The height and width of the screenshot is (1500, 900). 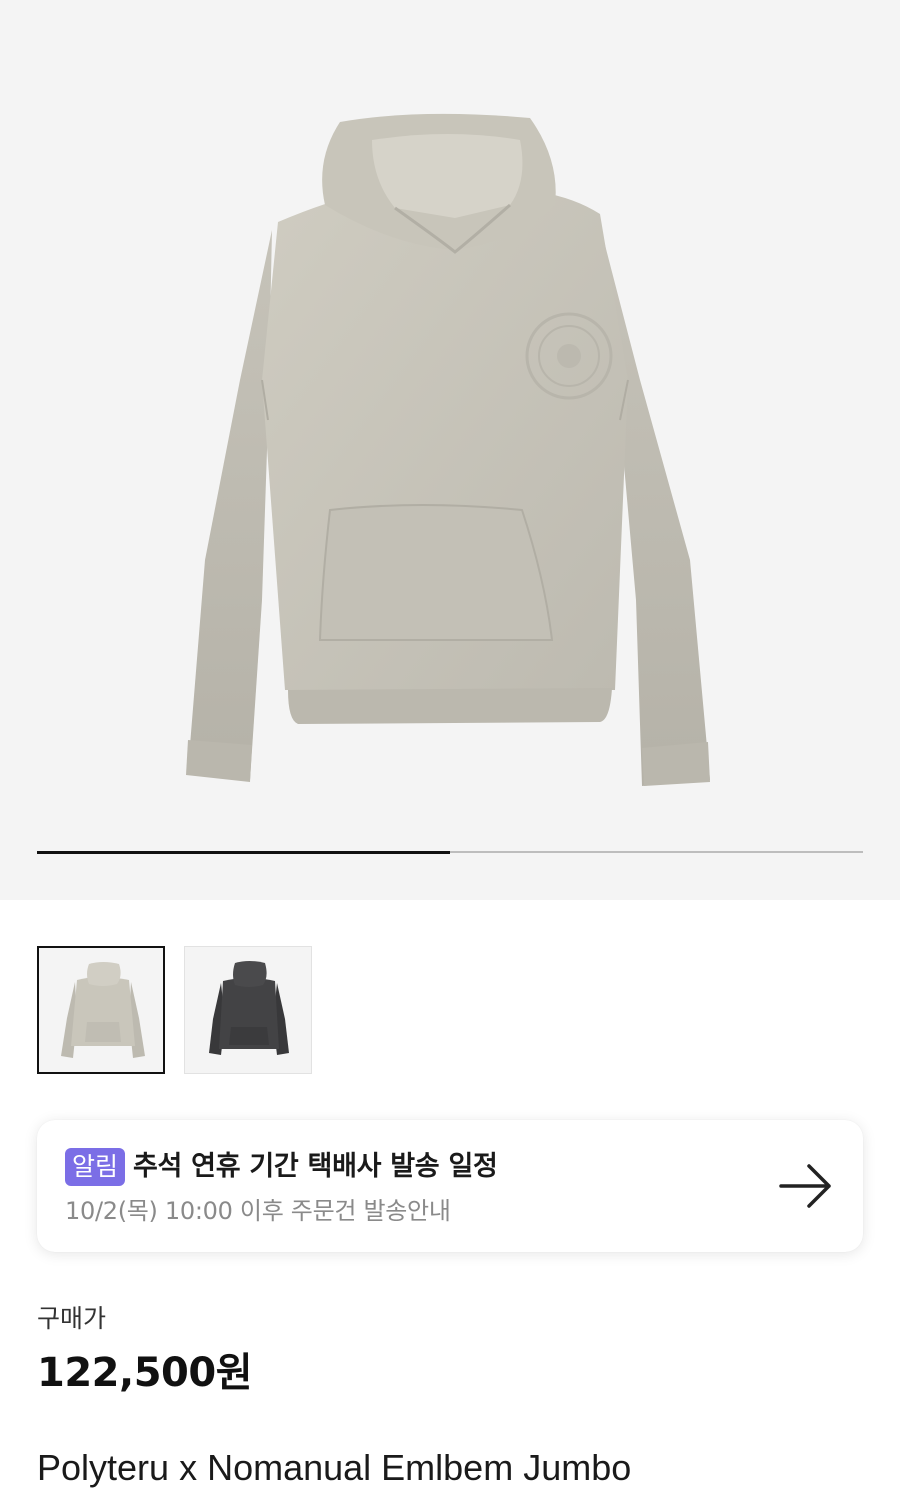 I want to click on price-value: 122,500원, so click(x=145, y=1373).